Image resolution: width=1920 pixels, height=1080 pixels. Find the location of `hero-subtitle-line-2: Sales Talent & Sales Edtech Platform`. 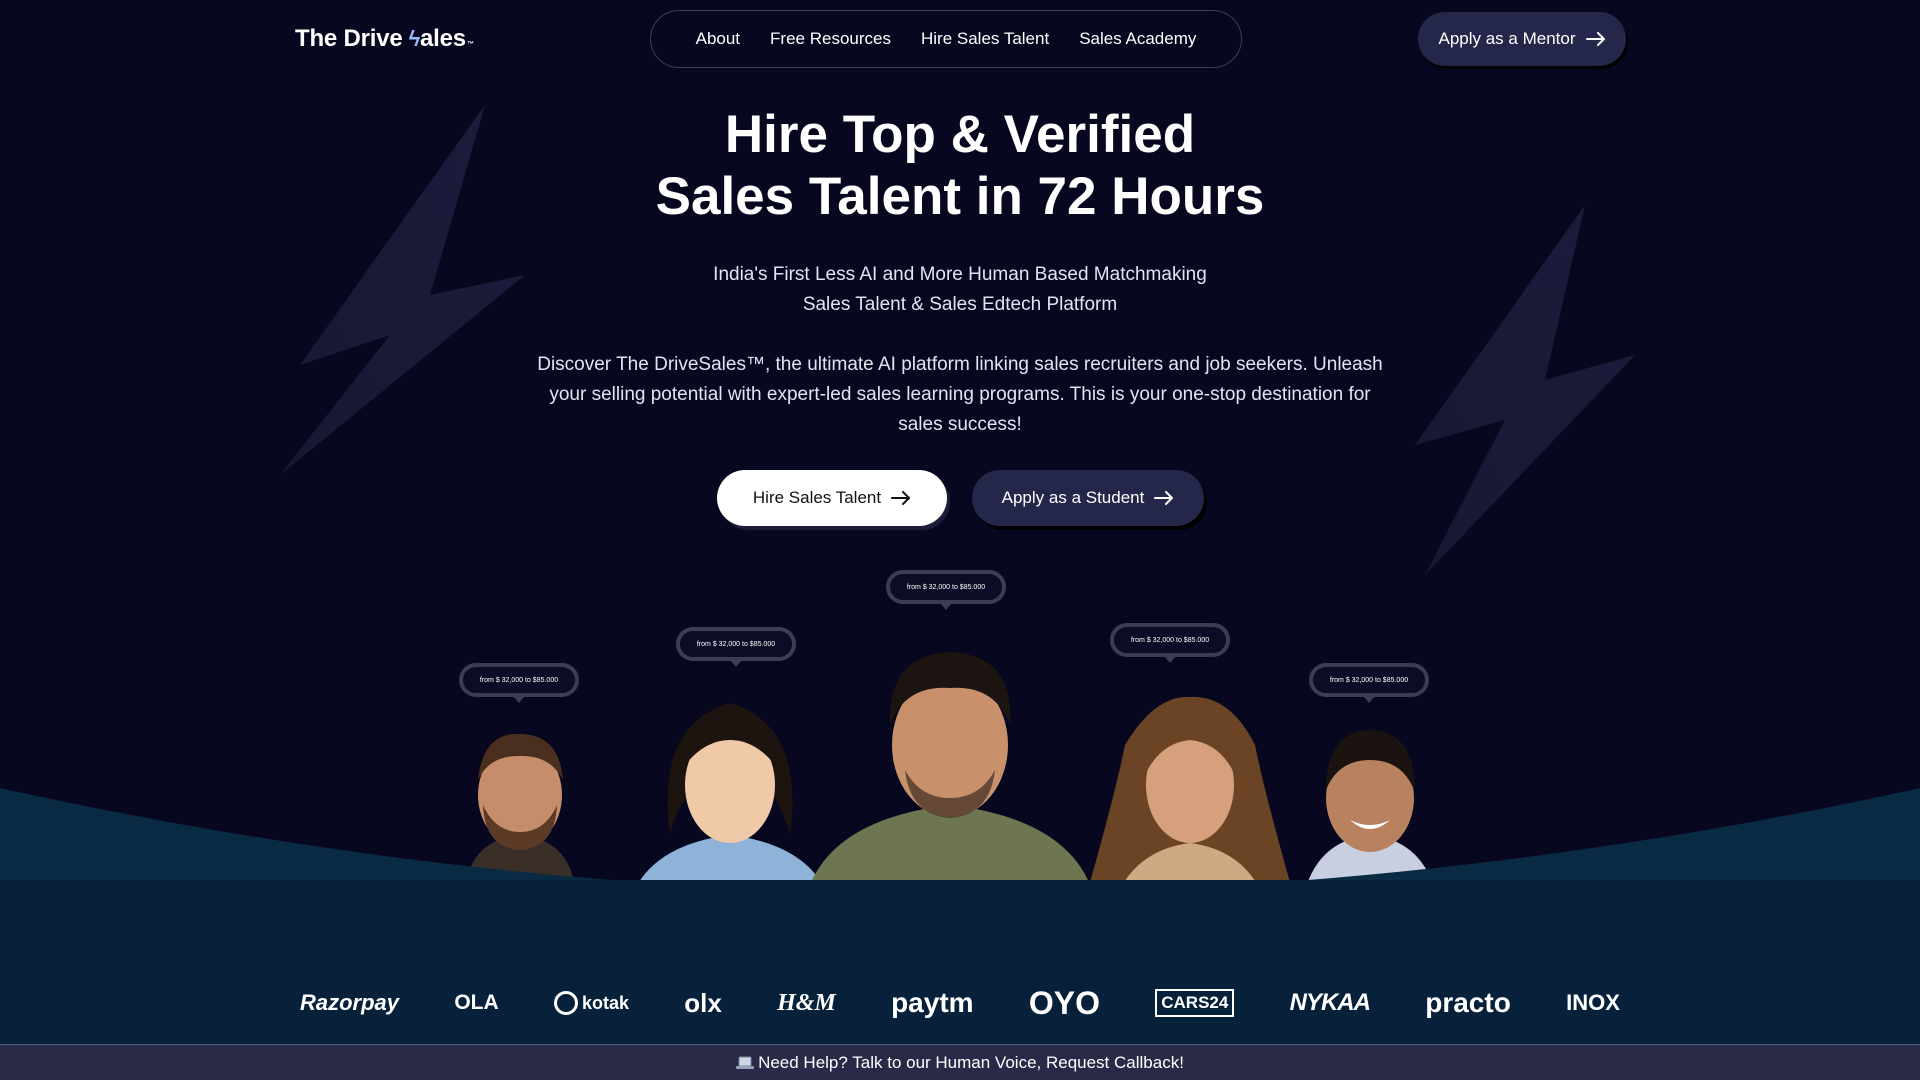

hero-subtitle-line-2: Sales Talent & Sales Edtech Platform is located at coordinates (960, 304).